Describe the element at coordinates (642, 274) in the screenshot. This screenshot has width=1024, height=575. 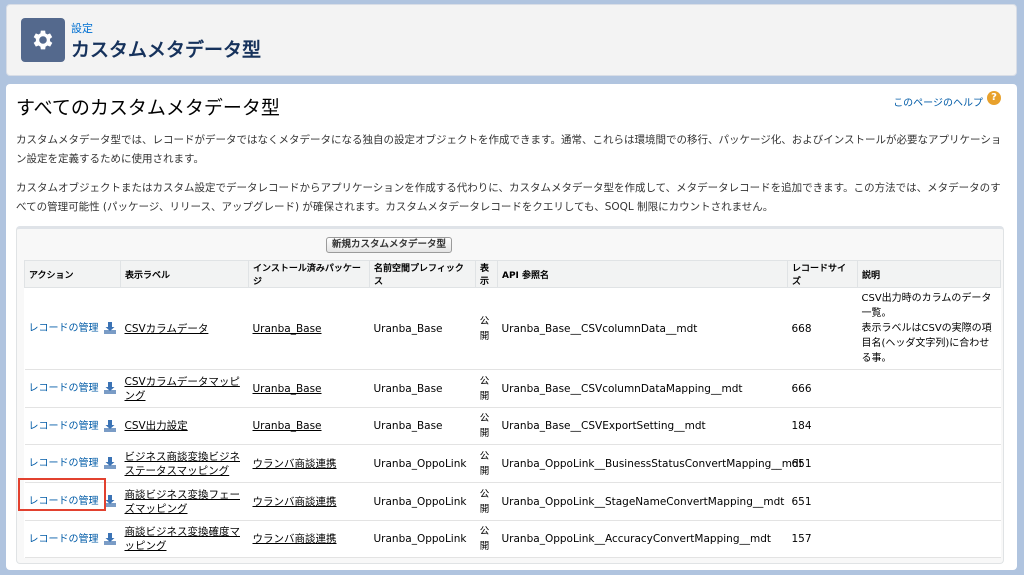
I see `column-header: API 参照名` at that location.